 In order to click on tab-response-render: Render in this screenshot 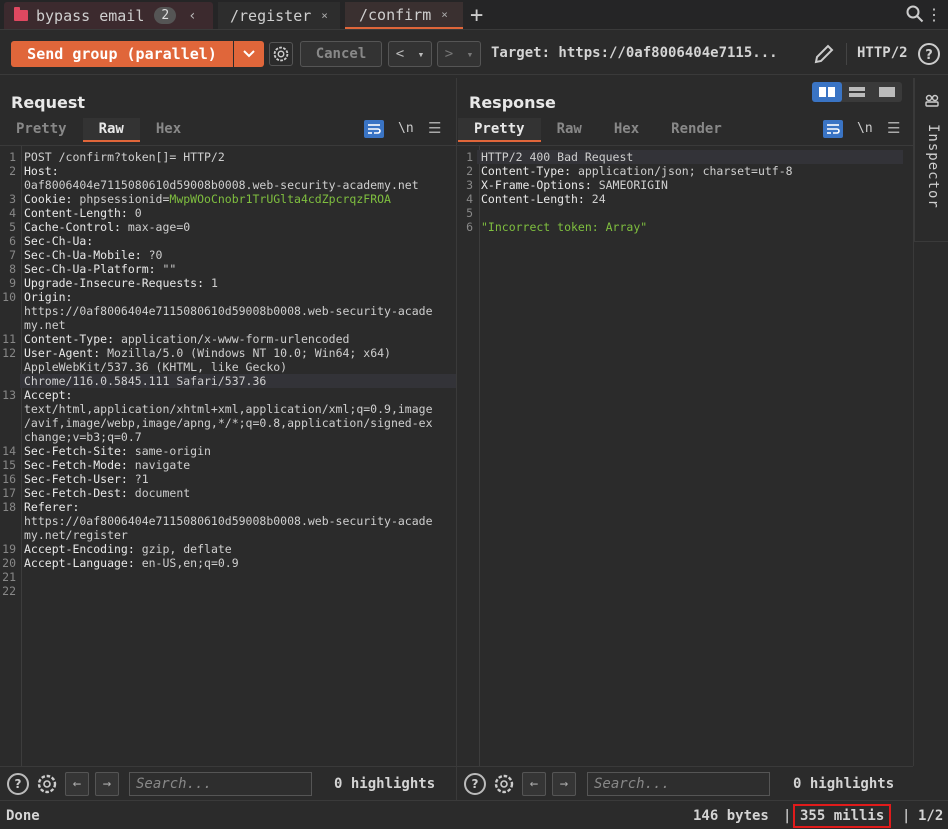, I will do `click(696, 130)`.